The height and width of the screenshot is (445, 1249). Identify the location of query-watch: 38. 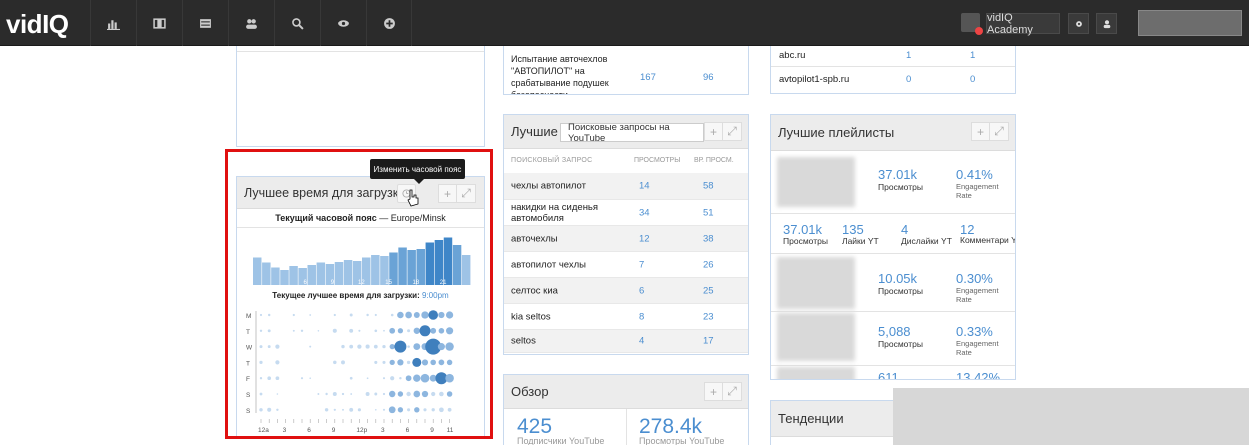
(708, 238).